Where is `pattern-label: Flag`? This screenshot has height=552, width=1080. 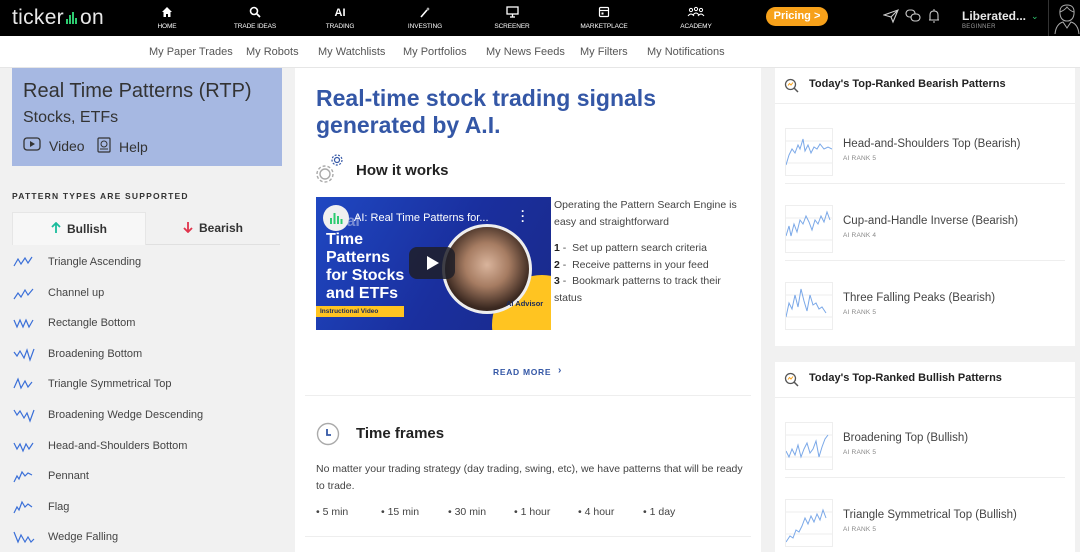 pattern-label: Flag is located at coordinates (59, 506).